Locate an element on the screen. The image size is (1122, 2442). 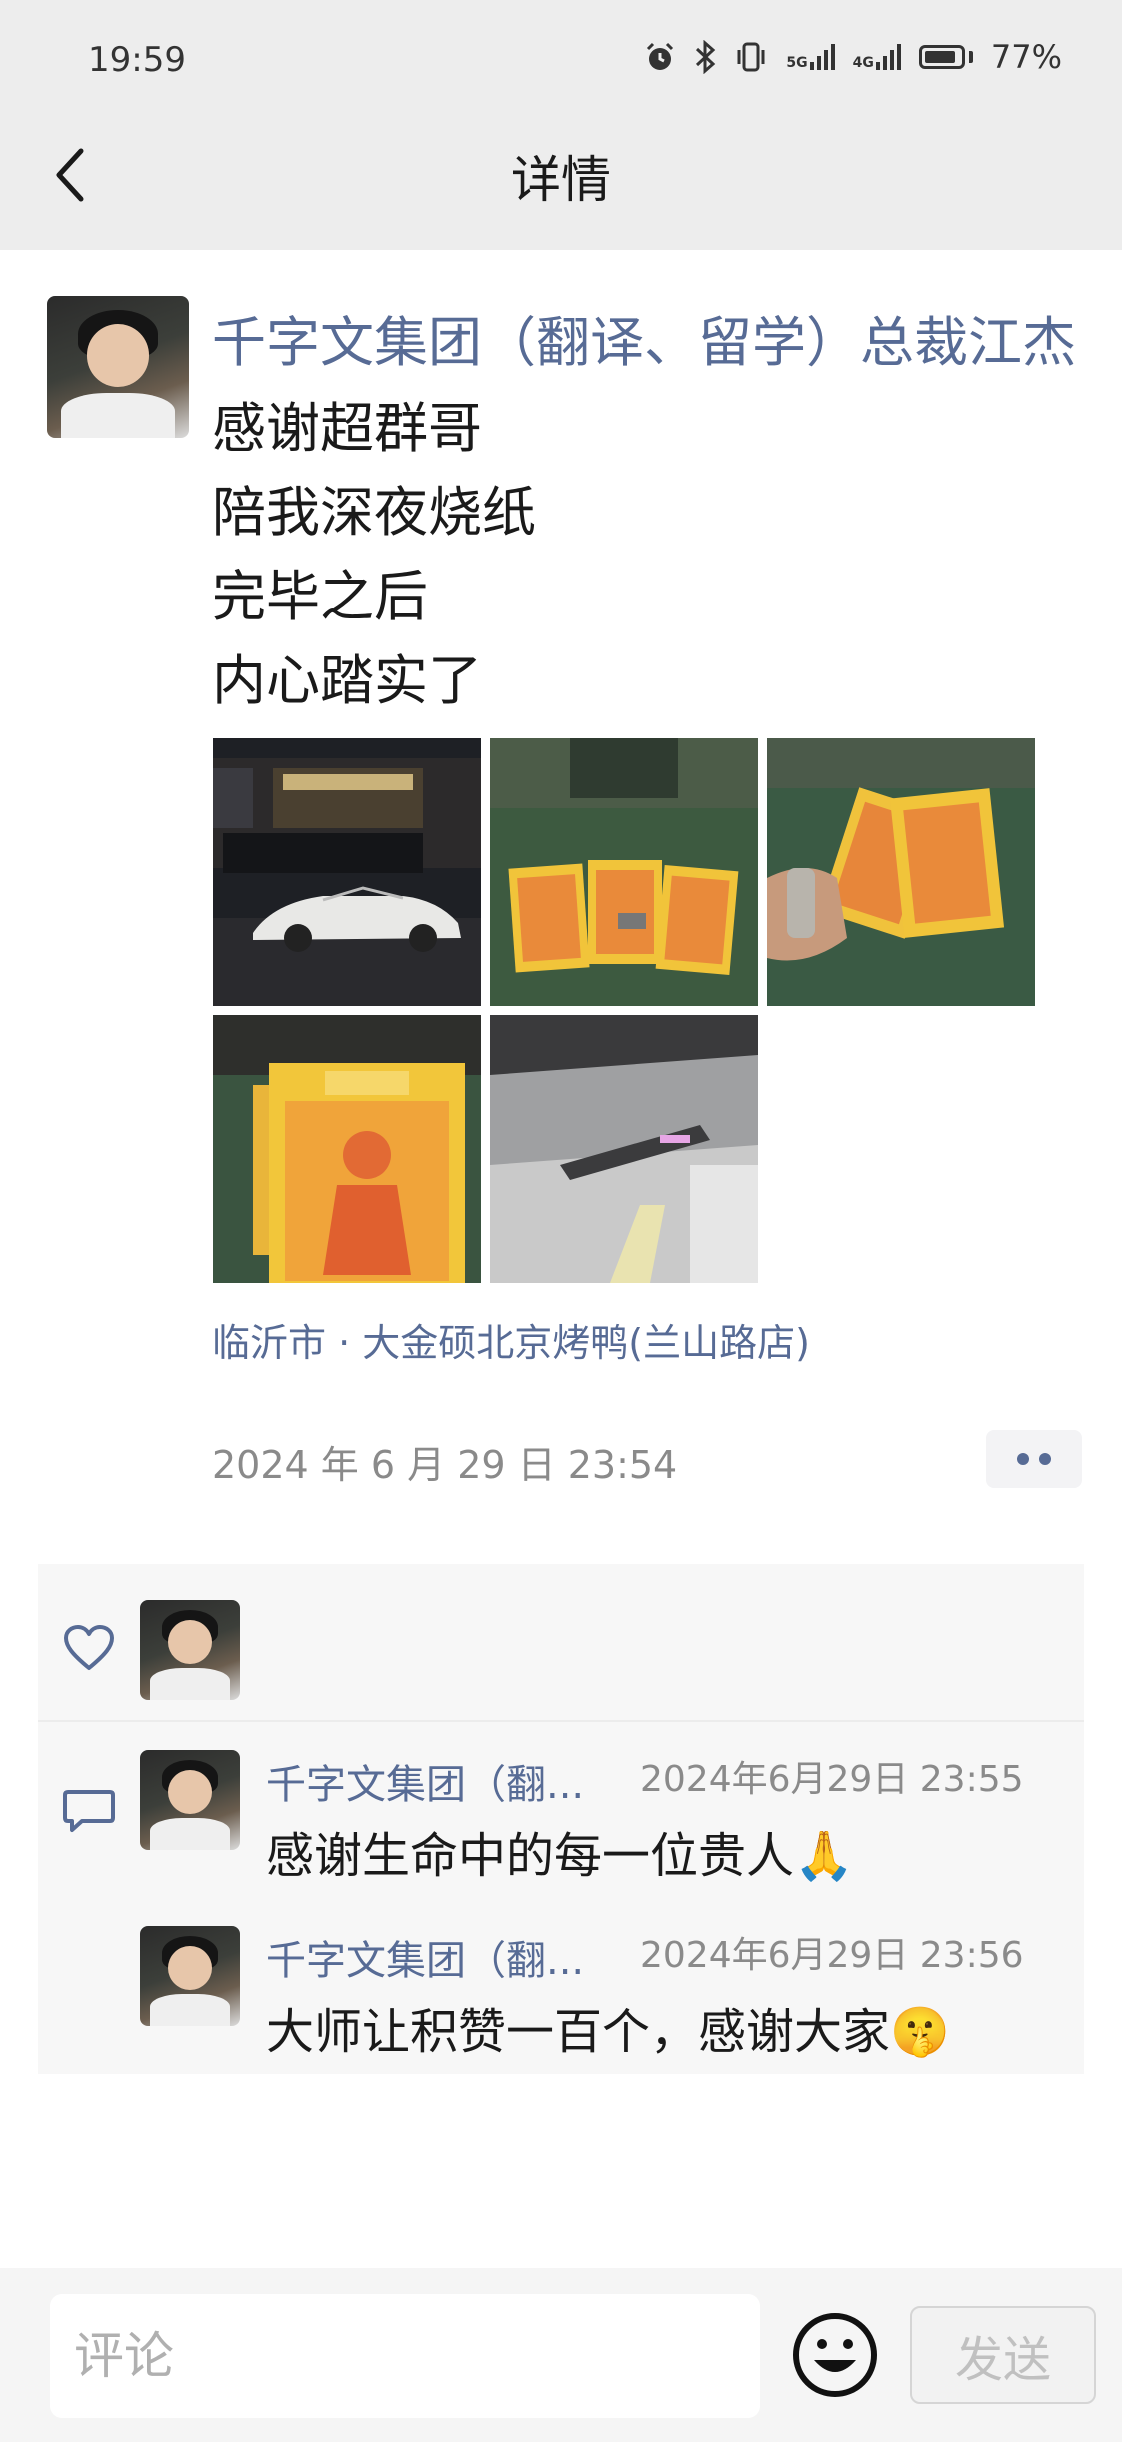
bluetooth-icon is located at coordinates (706, 57).